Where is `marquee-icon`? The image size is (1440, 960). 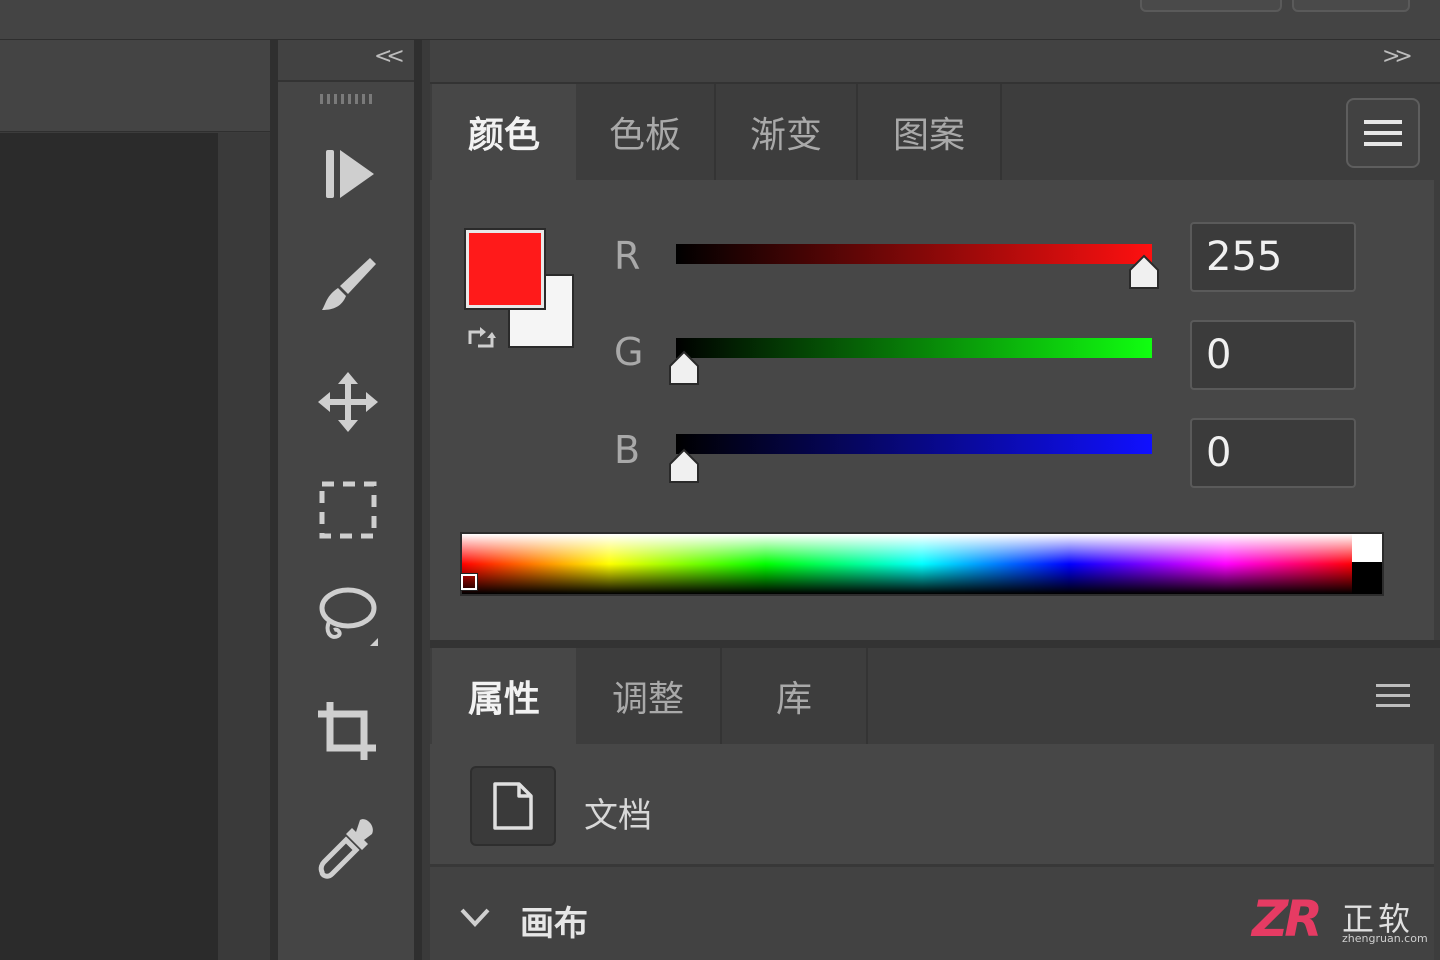 marquee-icon is located at coordinates (348, 510).